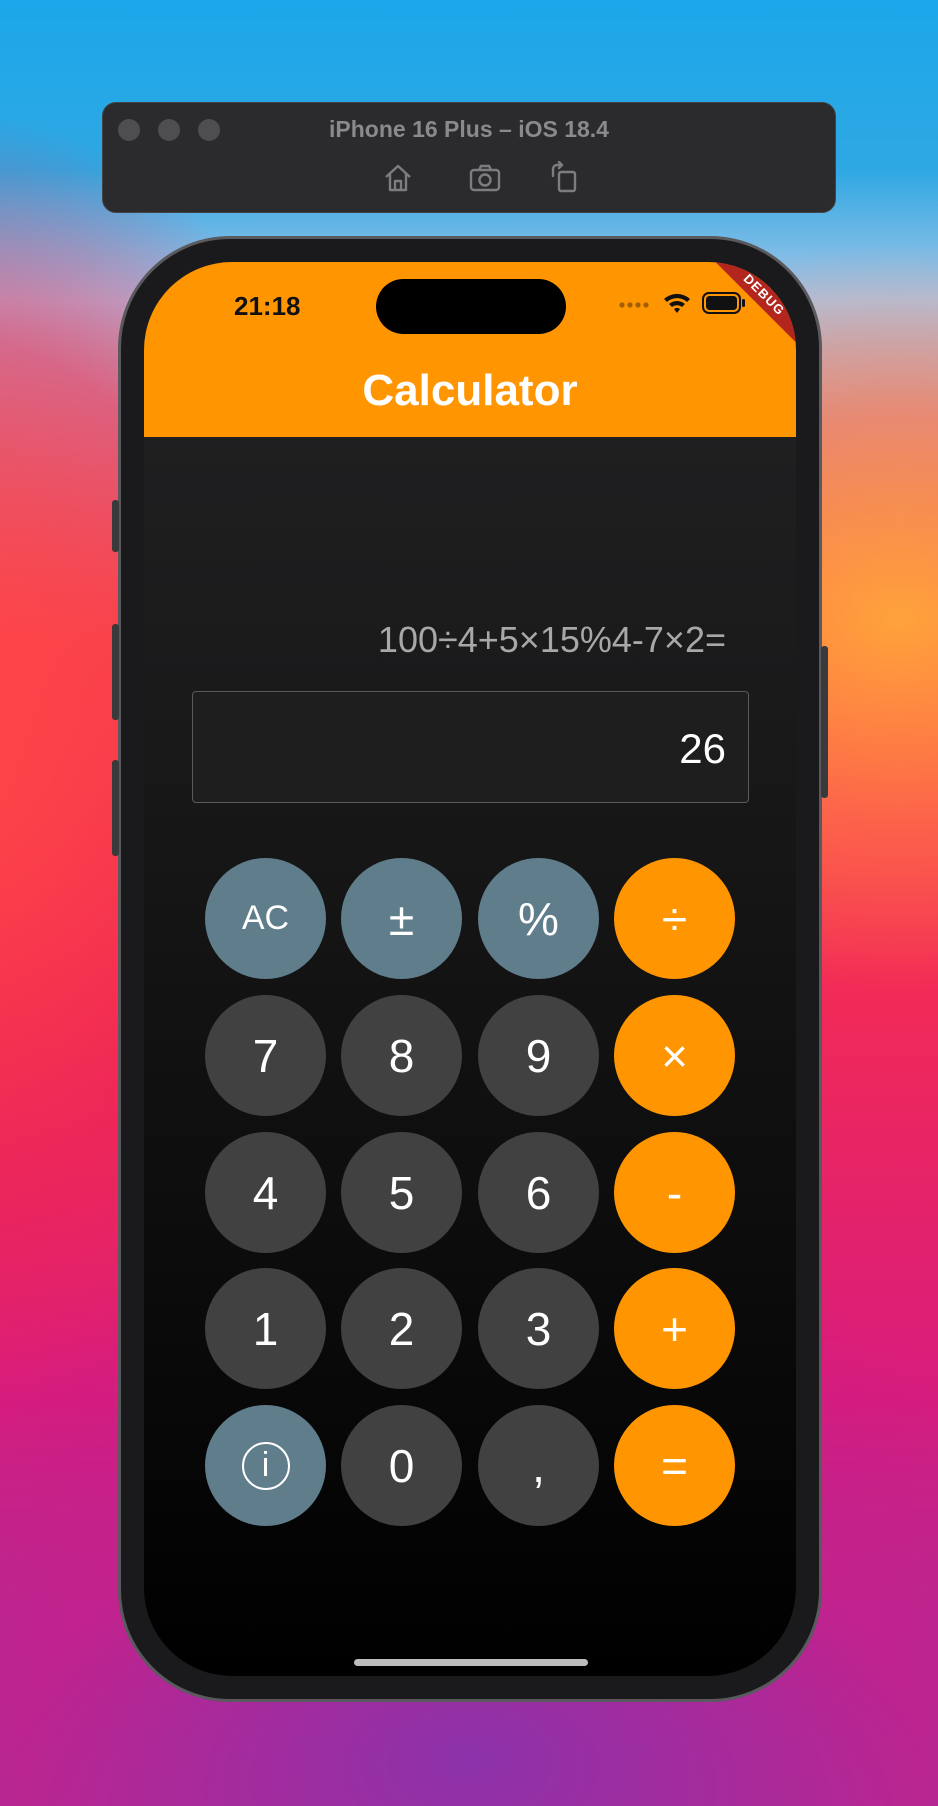 The height and width of the screenshot is (1806, 938). What do you see at coordinates (635, 305) in the screenshot?
I see `cellular-signal-icon` at bounding box center [635, 305].